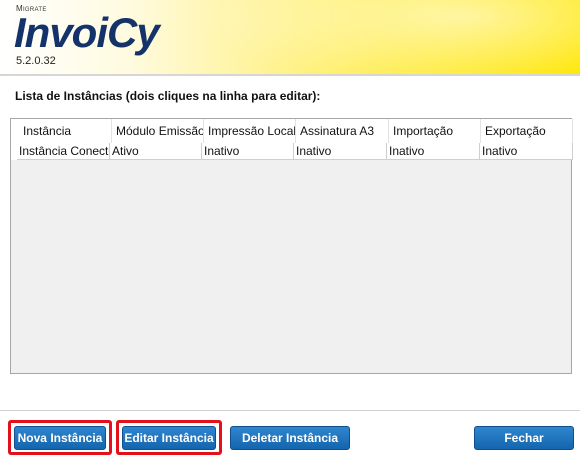 The width and height of the screenshot is (580, 460). What do you see at coordinates (60, 438) in the screenshot?
I see `new-instance-button: Nova Instância` at bounding box center [60, 438].